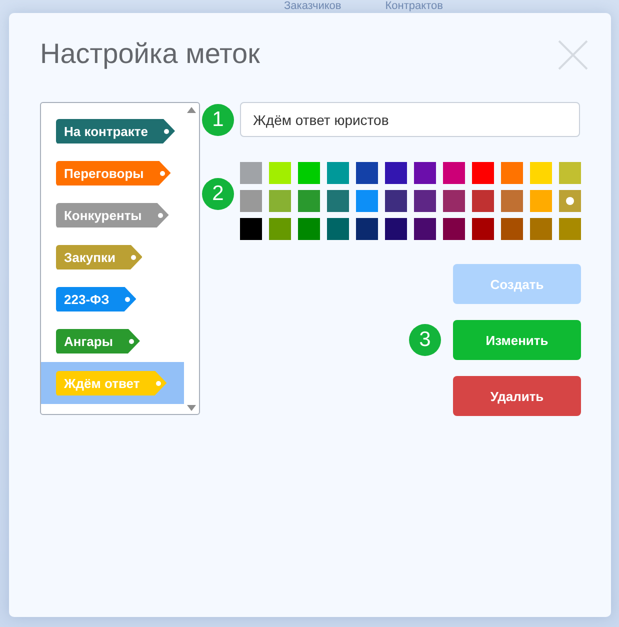 The width and height of the screenshot is (619, 627). I want to click on step-badge: 2, so click(218, 194).